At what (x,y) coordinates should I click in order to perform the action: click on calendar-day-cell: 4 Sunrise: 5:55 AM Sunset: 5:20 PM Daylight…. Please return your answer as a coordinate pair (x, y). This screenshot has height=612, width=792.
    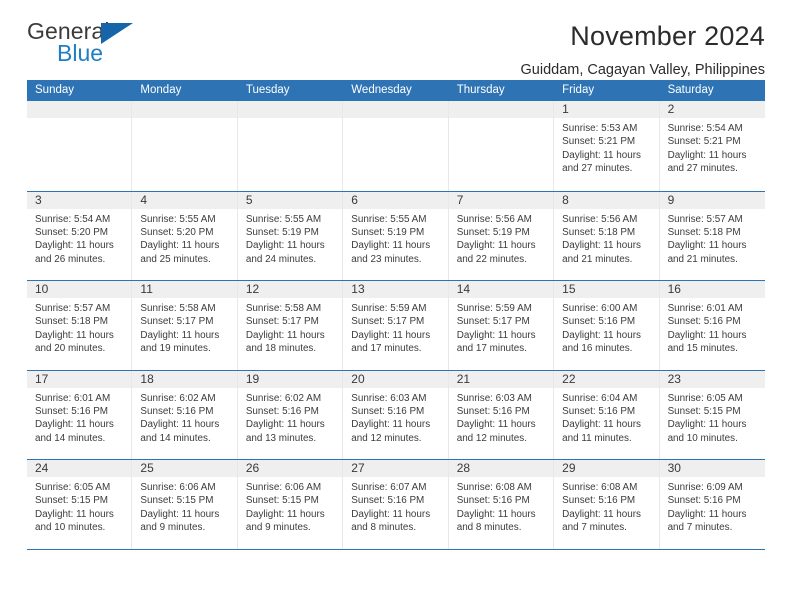
    Looking at the image, I should click on (185, 235).